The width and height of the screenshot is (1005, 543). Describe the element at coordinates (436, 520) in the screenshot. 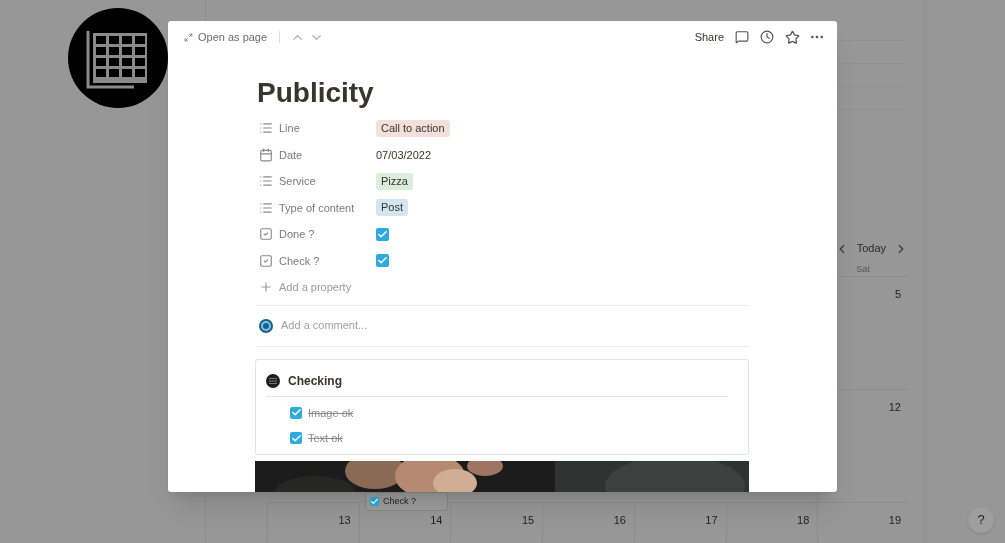

I see `day-number: 14` at that location.